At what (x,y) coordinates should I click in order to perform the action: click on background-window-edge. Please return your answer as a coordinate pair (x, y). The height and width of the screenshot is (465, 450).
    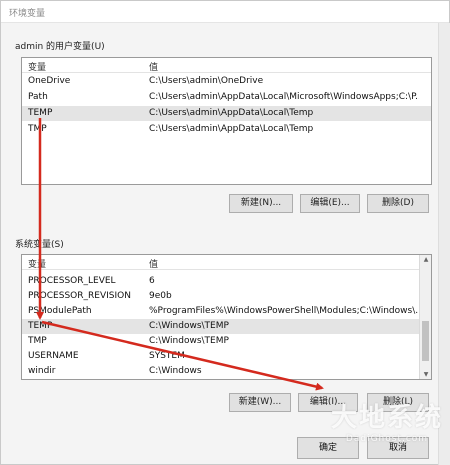
    Looking at the image, I should click on (444, 244).